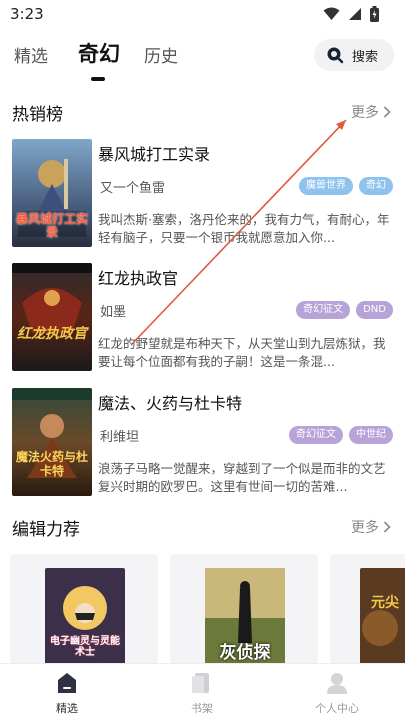 Image resolution: width=405 pixels, height=720 pixels. What do you see at coordinates (202, 530) in the screenshot?
I see `editor-picks-header: 编辑力荐 更多` at bounding box center [202, 530].